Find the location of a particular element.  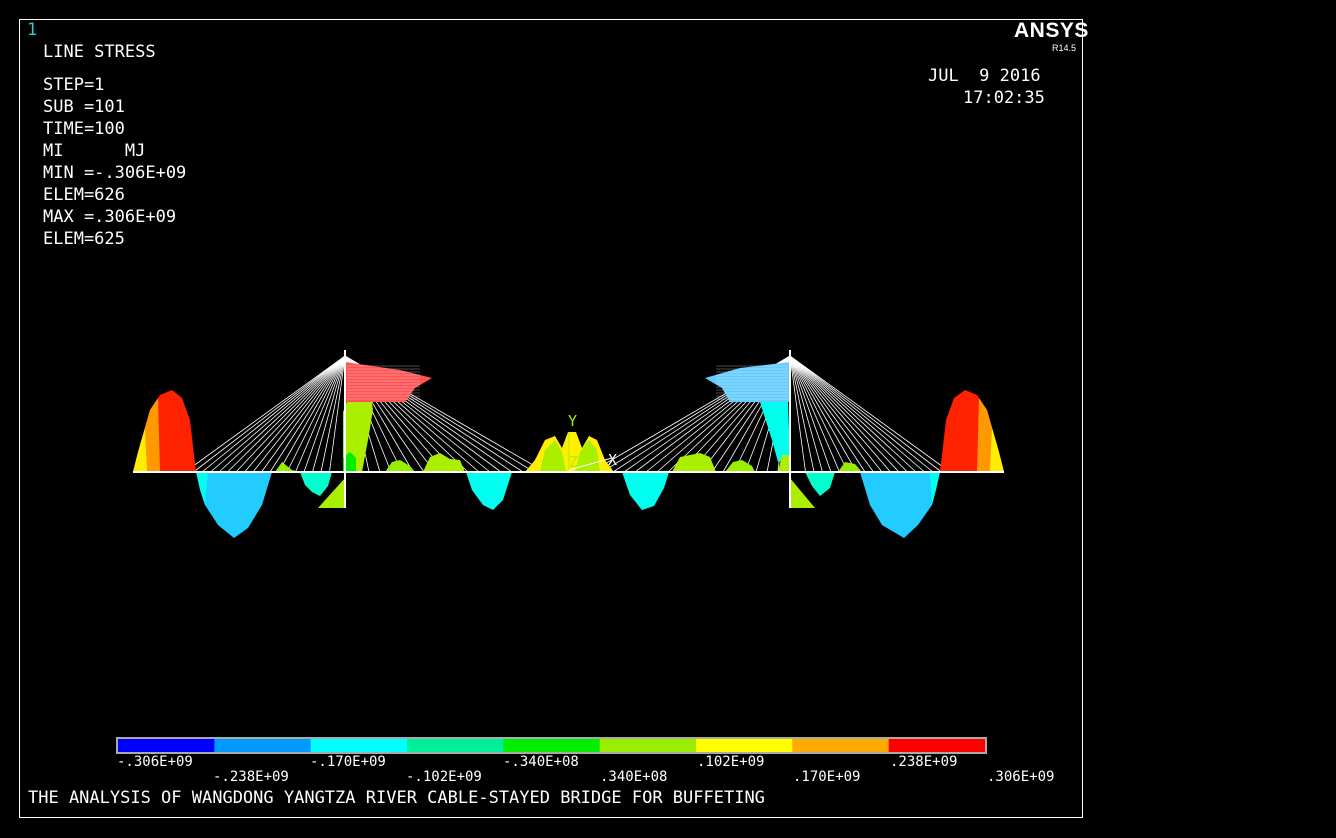

negative-stress-regions is located at coordinates (568, 505).